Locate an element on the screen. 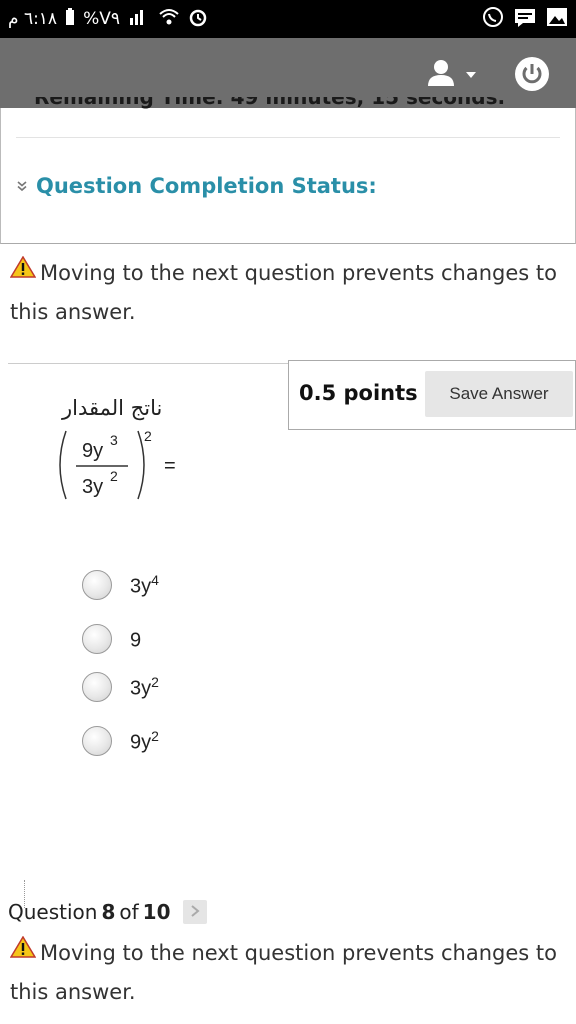 The height and width of the screenshot is (1024, 576). total-questions: 10 is located at coordinates (156, 912).